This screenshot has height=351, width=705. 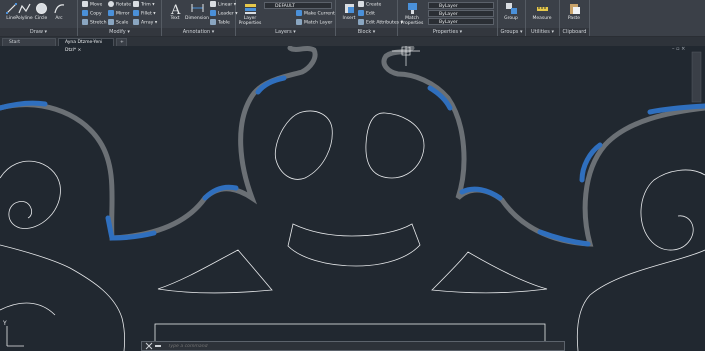 I want to click on measure-label: Measure, so click(x=542, y=18).